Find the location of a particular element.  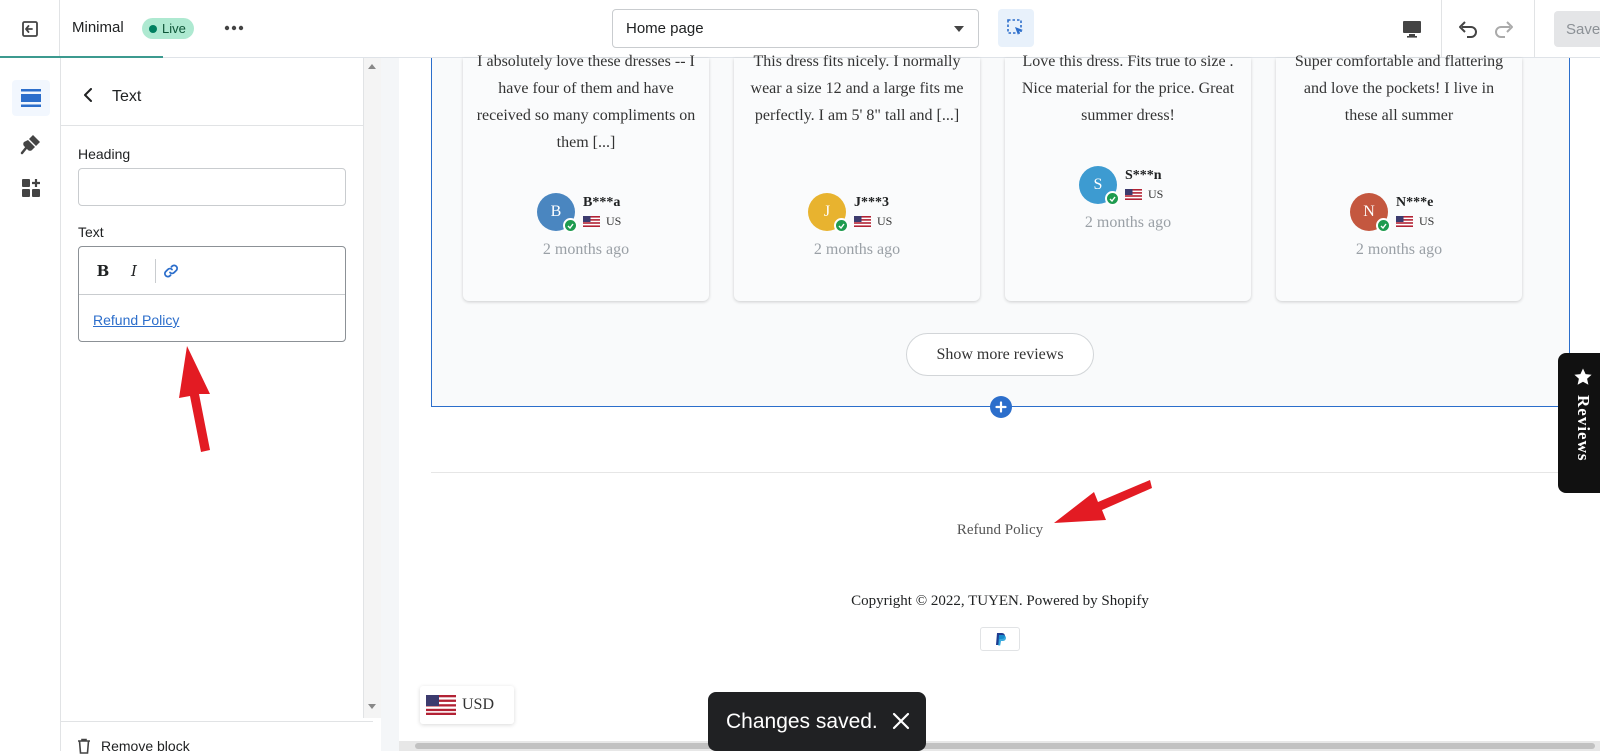

topbar-divider is located at coordinates (1534, 28).